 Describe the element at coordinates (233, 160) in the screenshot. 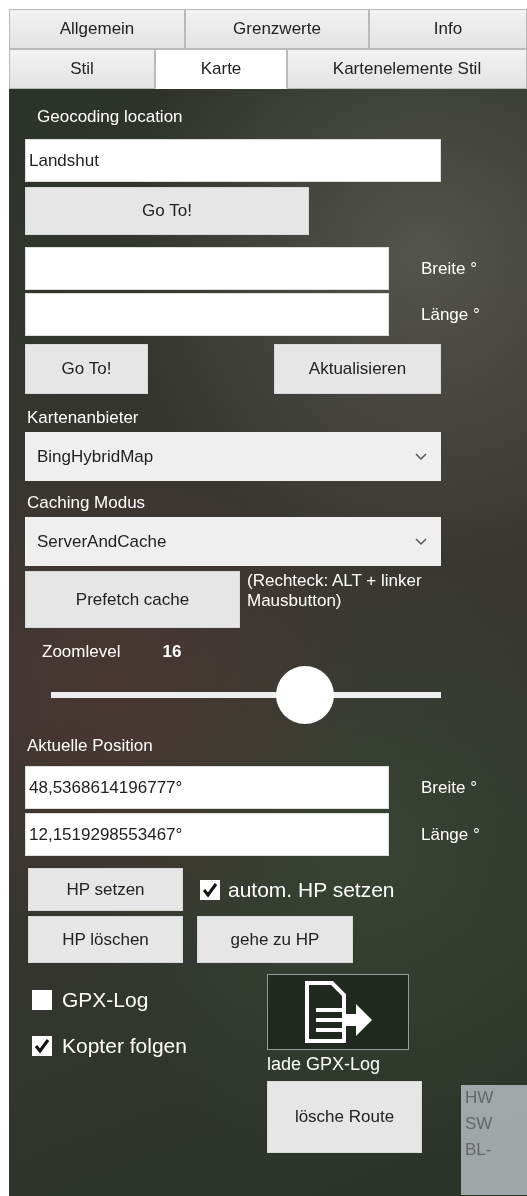

I see `input-field: Landshut` at that location.